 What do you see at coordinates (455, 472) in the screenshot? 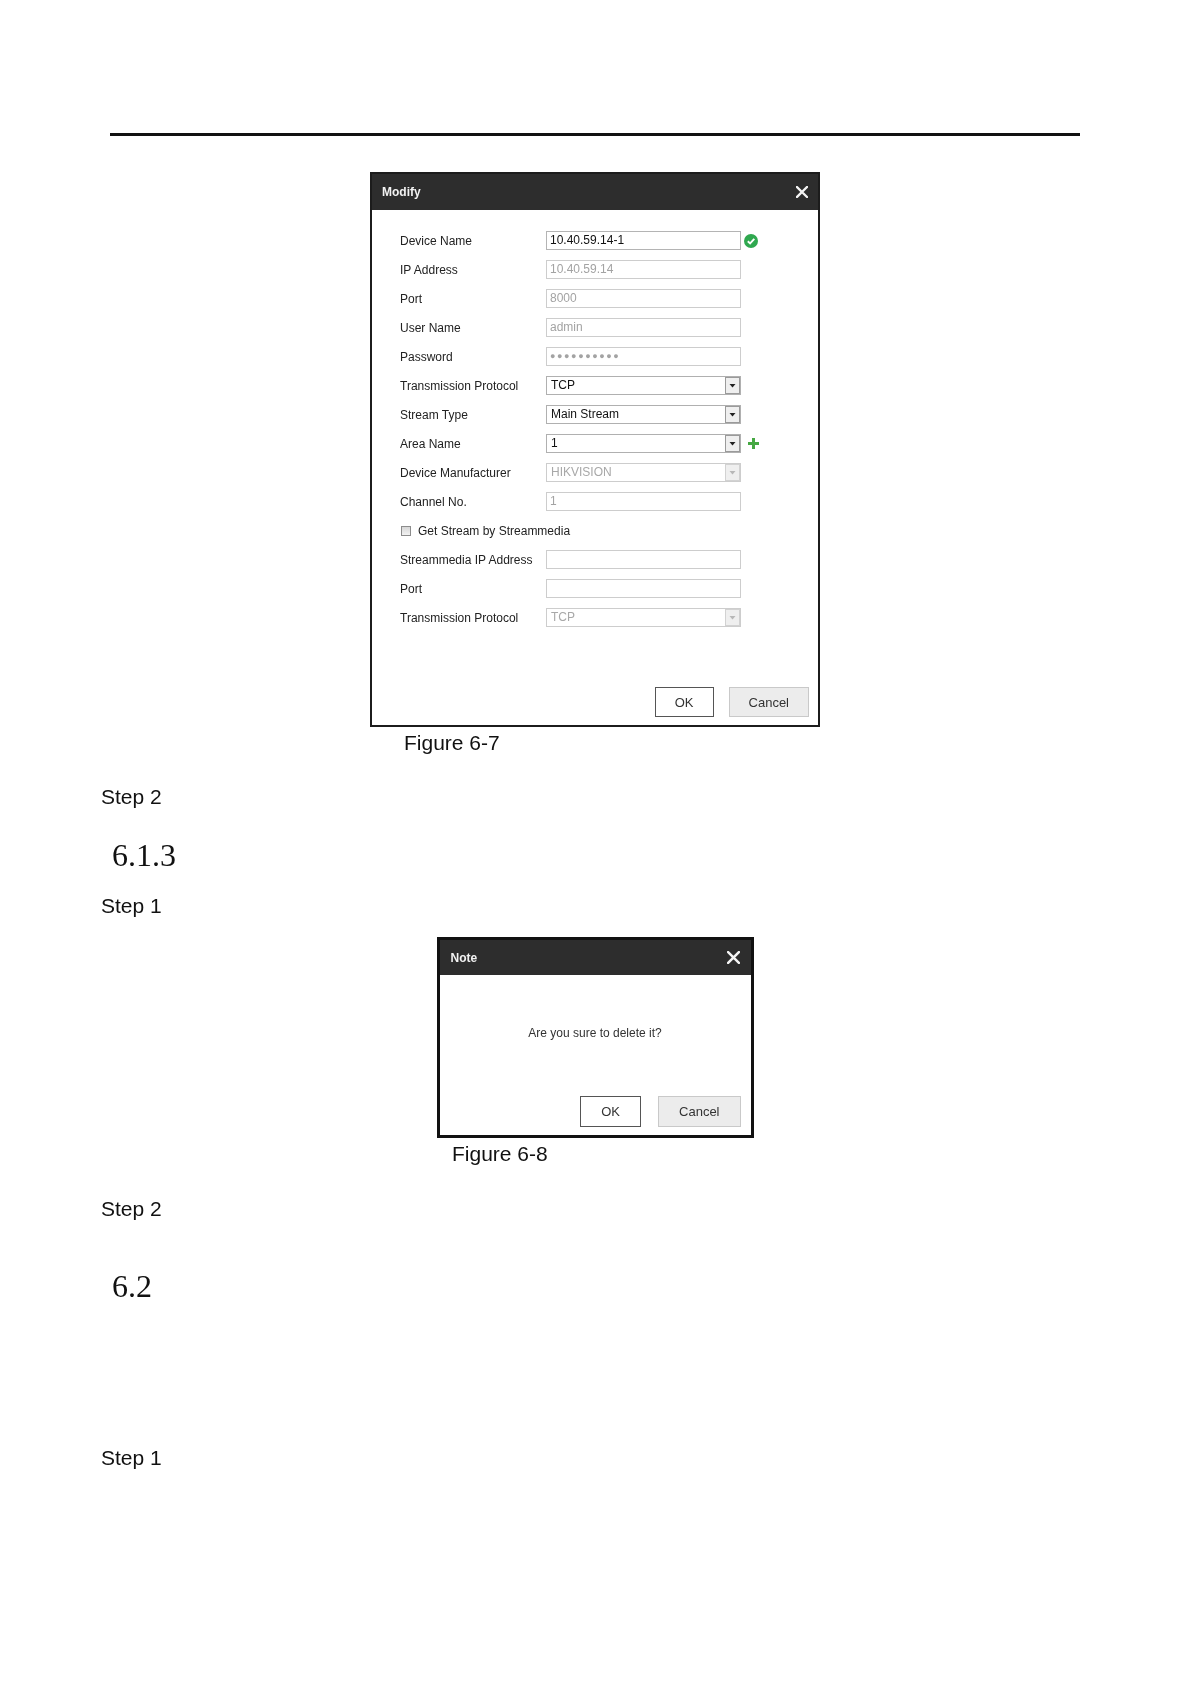
I see `field-label: Device Manufacturer` at bounding box center [455, 472].